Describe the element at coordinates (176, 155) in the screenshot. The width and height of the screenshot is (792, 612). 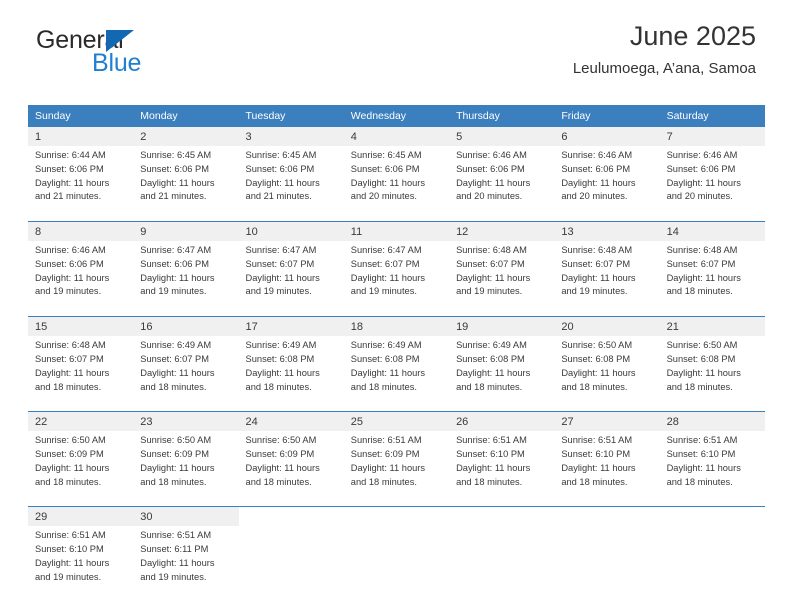
I see `sunrise-text: Sunrise: 6:45 AM` at that location.